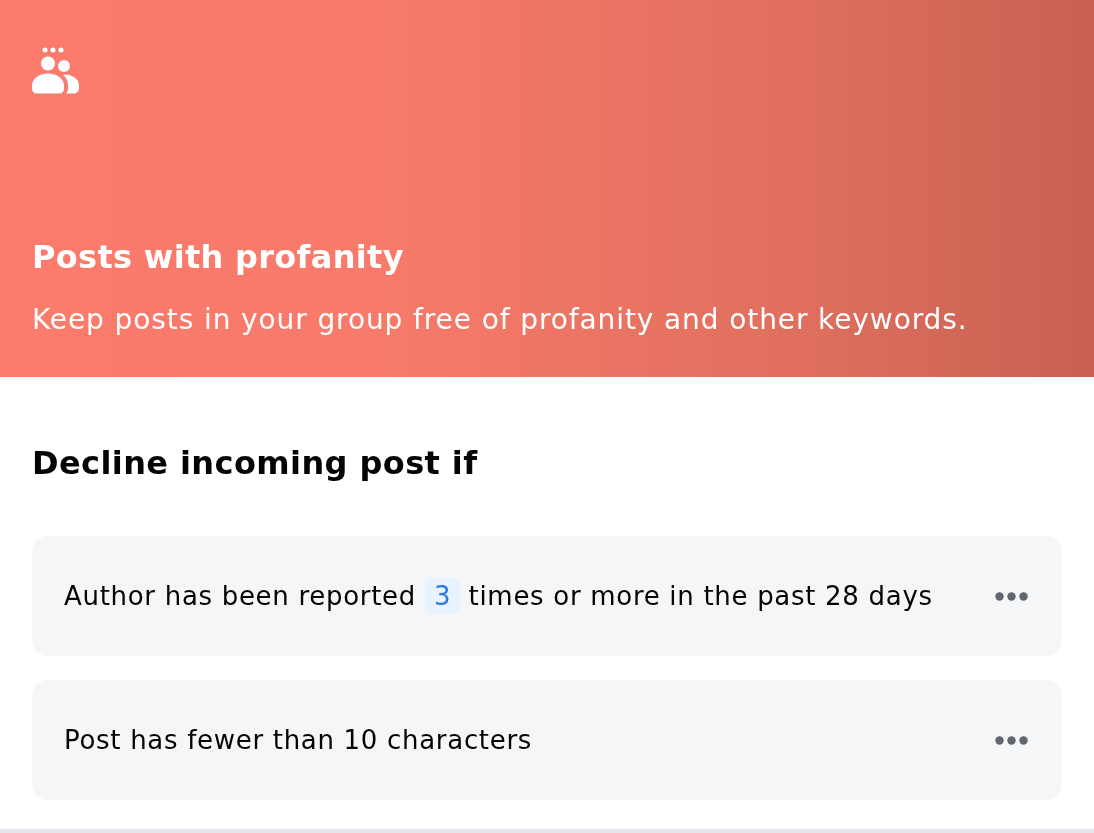 This screenshot has width=1094, height=833. What do you see at coordinates (255, 463) in the screenshot?
I see `section-title: Decline incoming post if` at bounding box center [255, 463].